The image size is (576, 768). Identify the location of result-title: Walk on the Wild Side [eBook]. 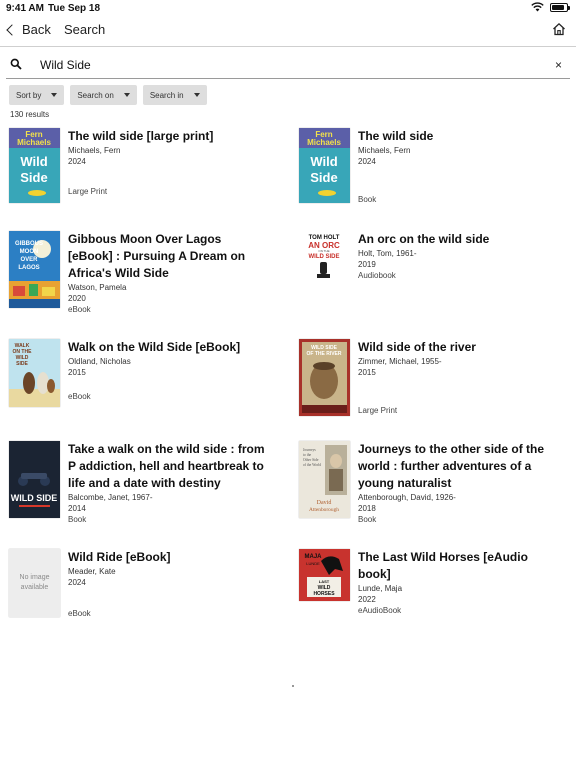
(154, 347).